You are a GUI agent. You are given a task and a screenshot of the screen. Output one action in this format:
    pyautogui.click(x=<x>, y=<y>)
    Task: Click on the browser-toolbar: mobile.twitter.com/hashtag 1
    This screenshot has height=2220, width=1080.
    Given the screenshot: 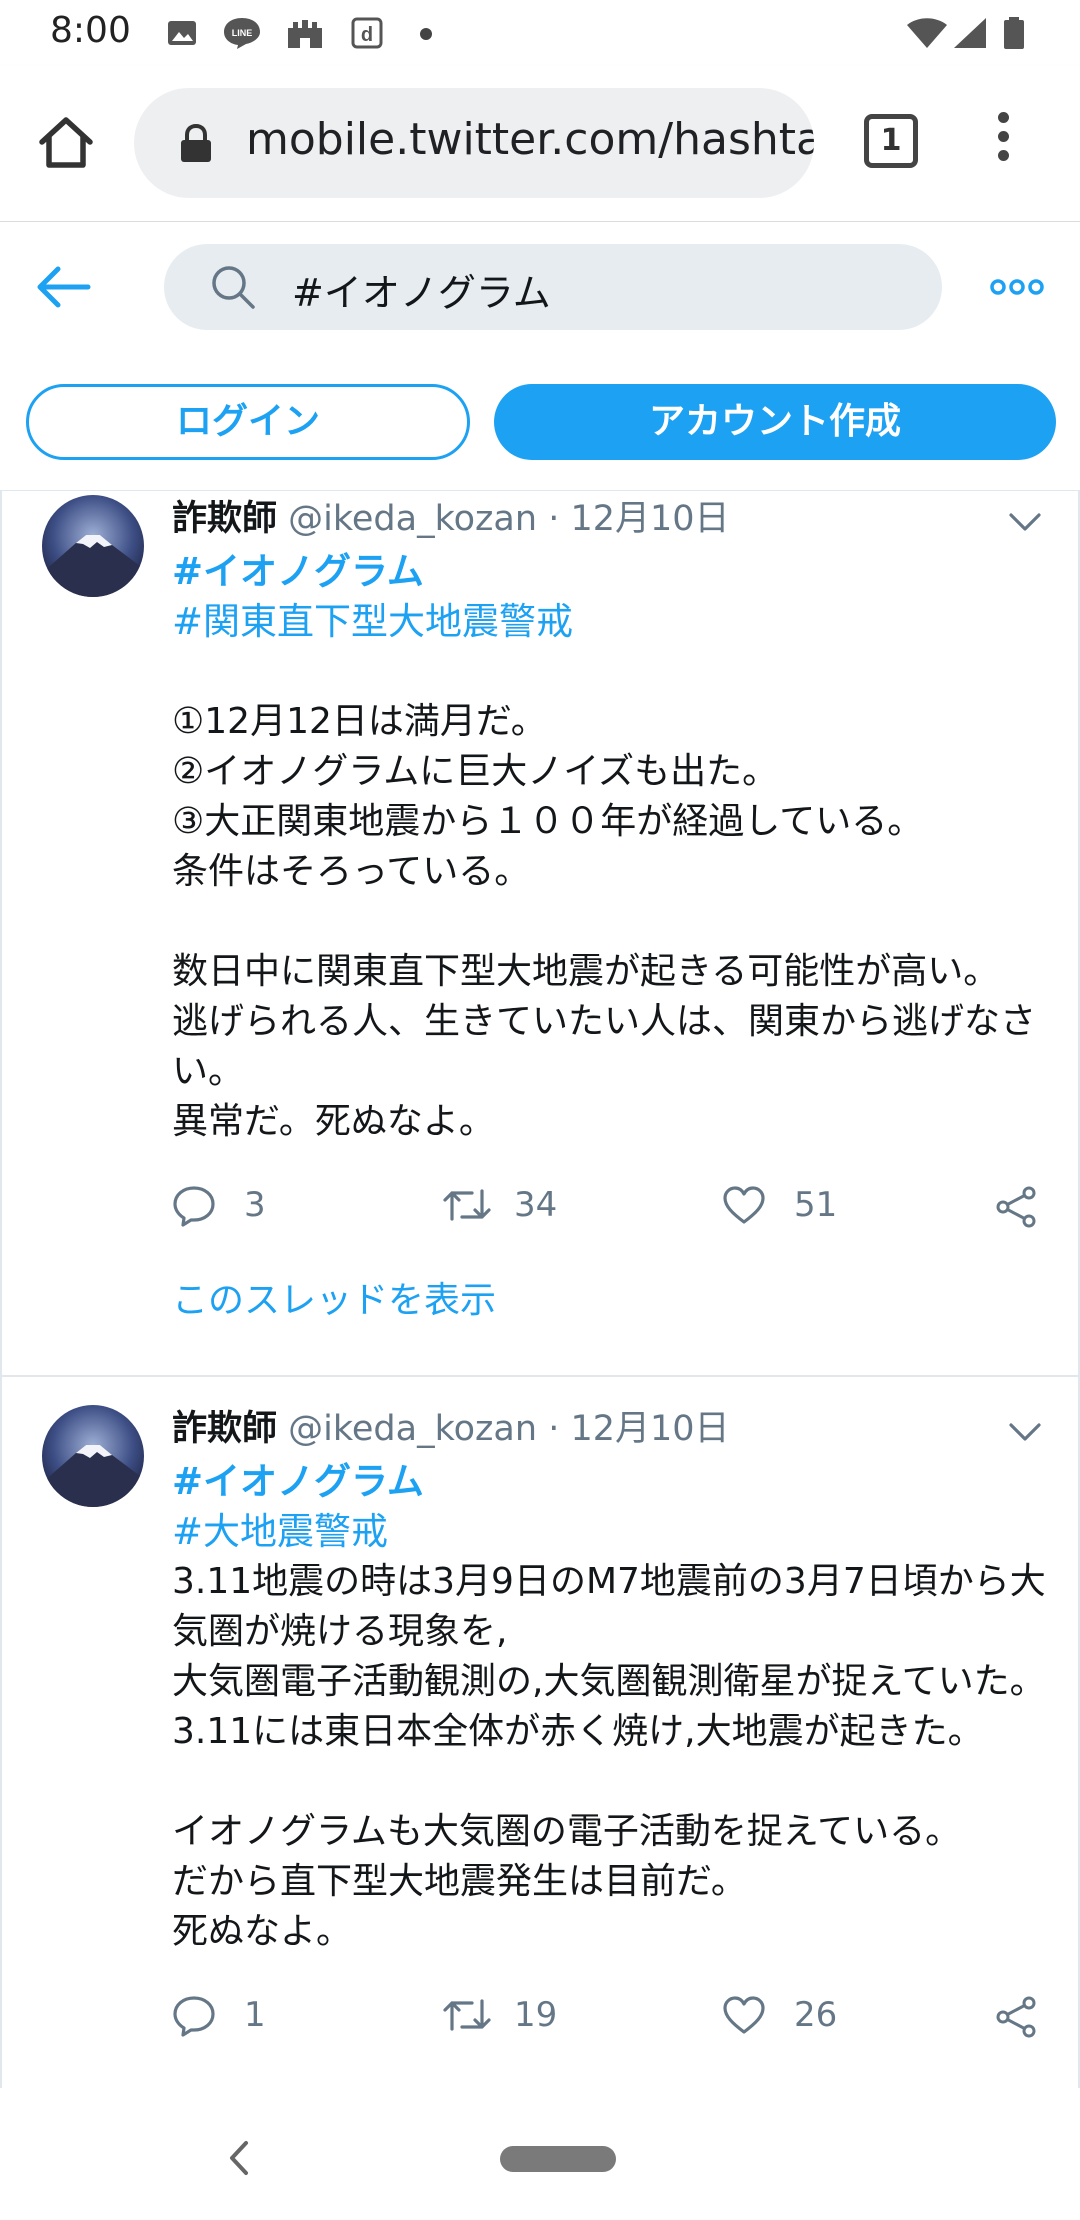 What is the action you would take?
    pyautogui.click(x=540, y=144)
    